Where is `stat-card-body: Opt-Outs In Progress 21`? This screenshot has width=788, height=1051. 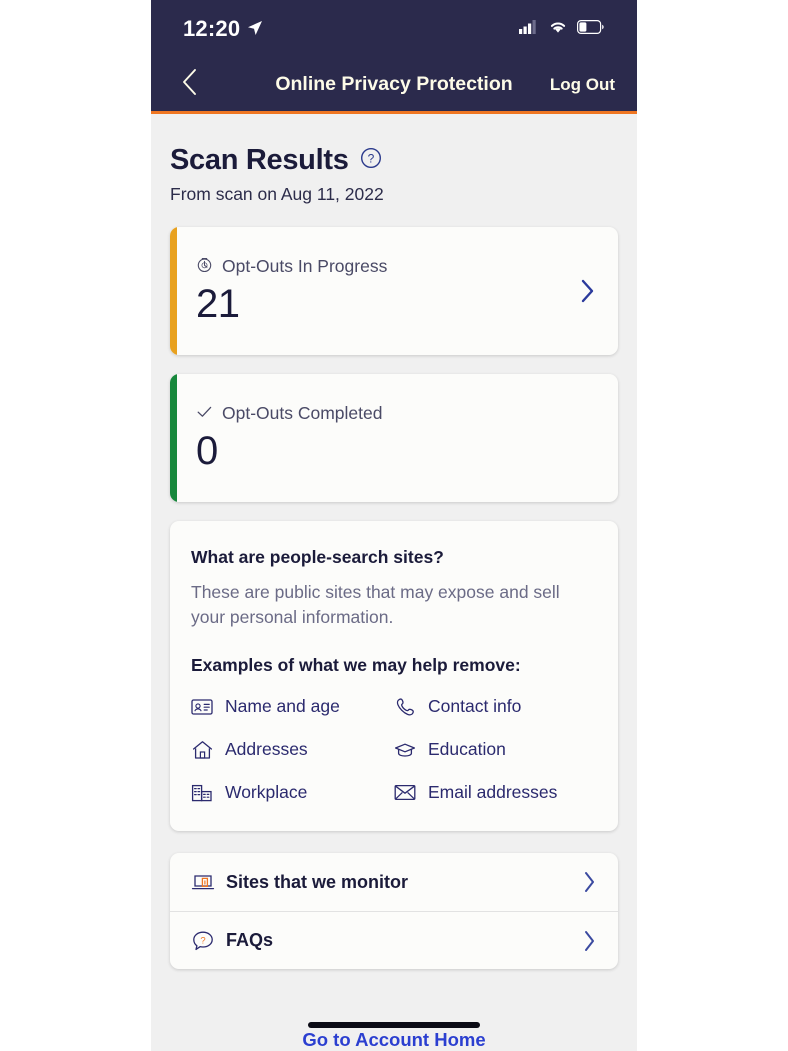
stat-card-body: Opt-Outs In Progress 21 is located at coordinates (374, 291).